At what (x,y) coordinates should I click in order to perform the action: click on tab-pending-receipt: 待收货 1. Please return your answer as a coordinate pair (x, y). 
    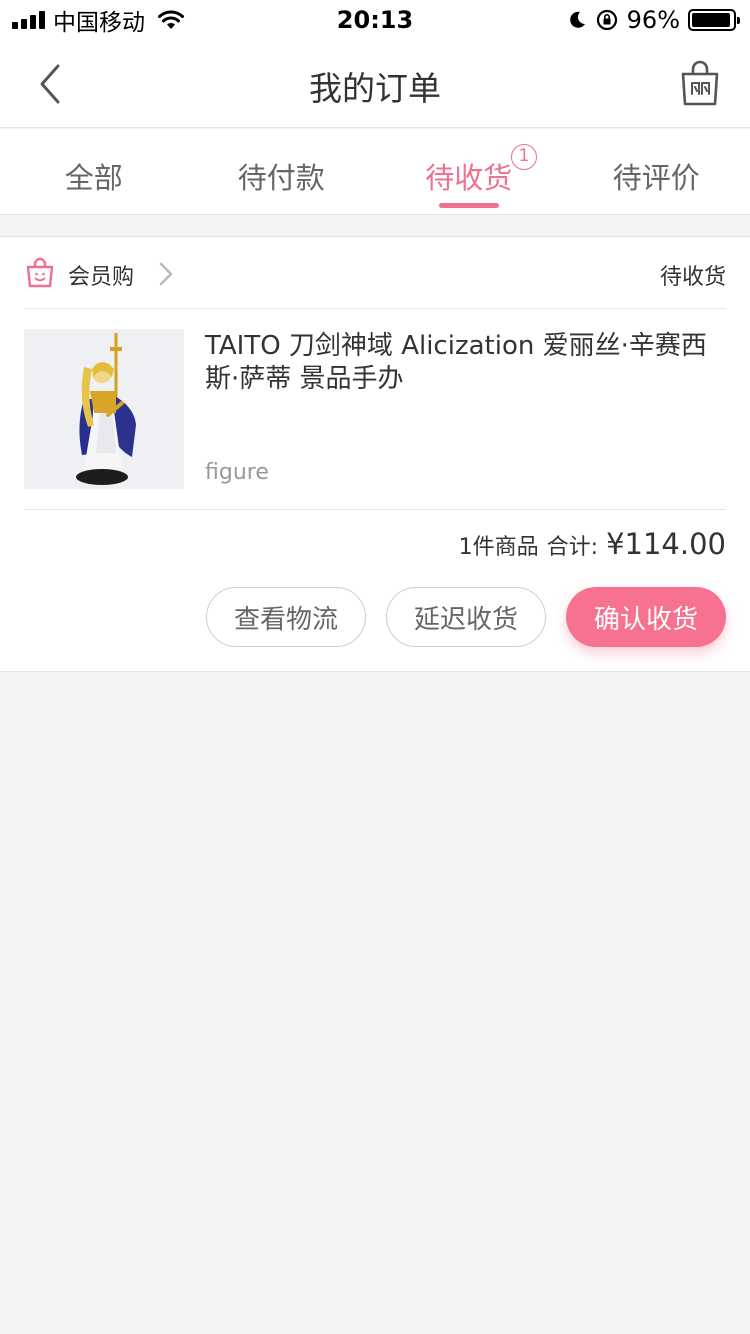
    Looking at the image, I should click on (469, 171).